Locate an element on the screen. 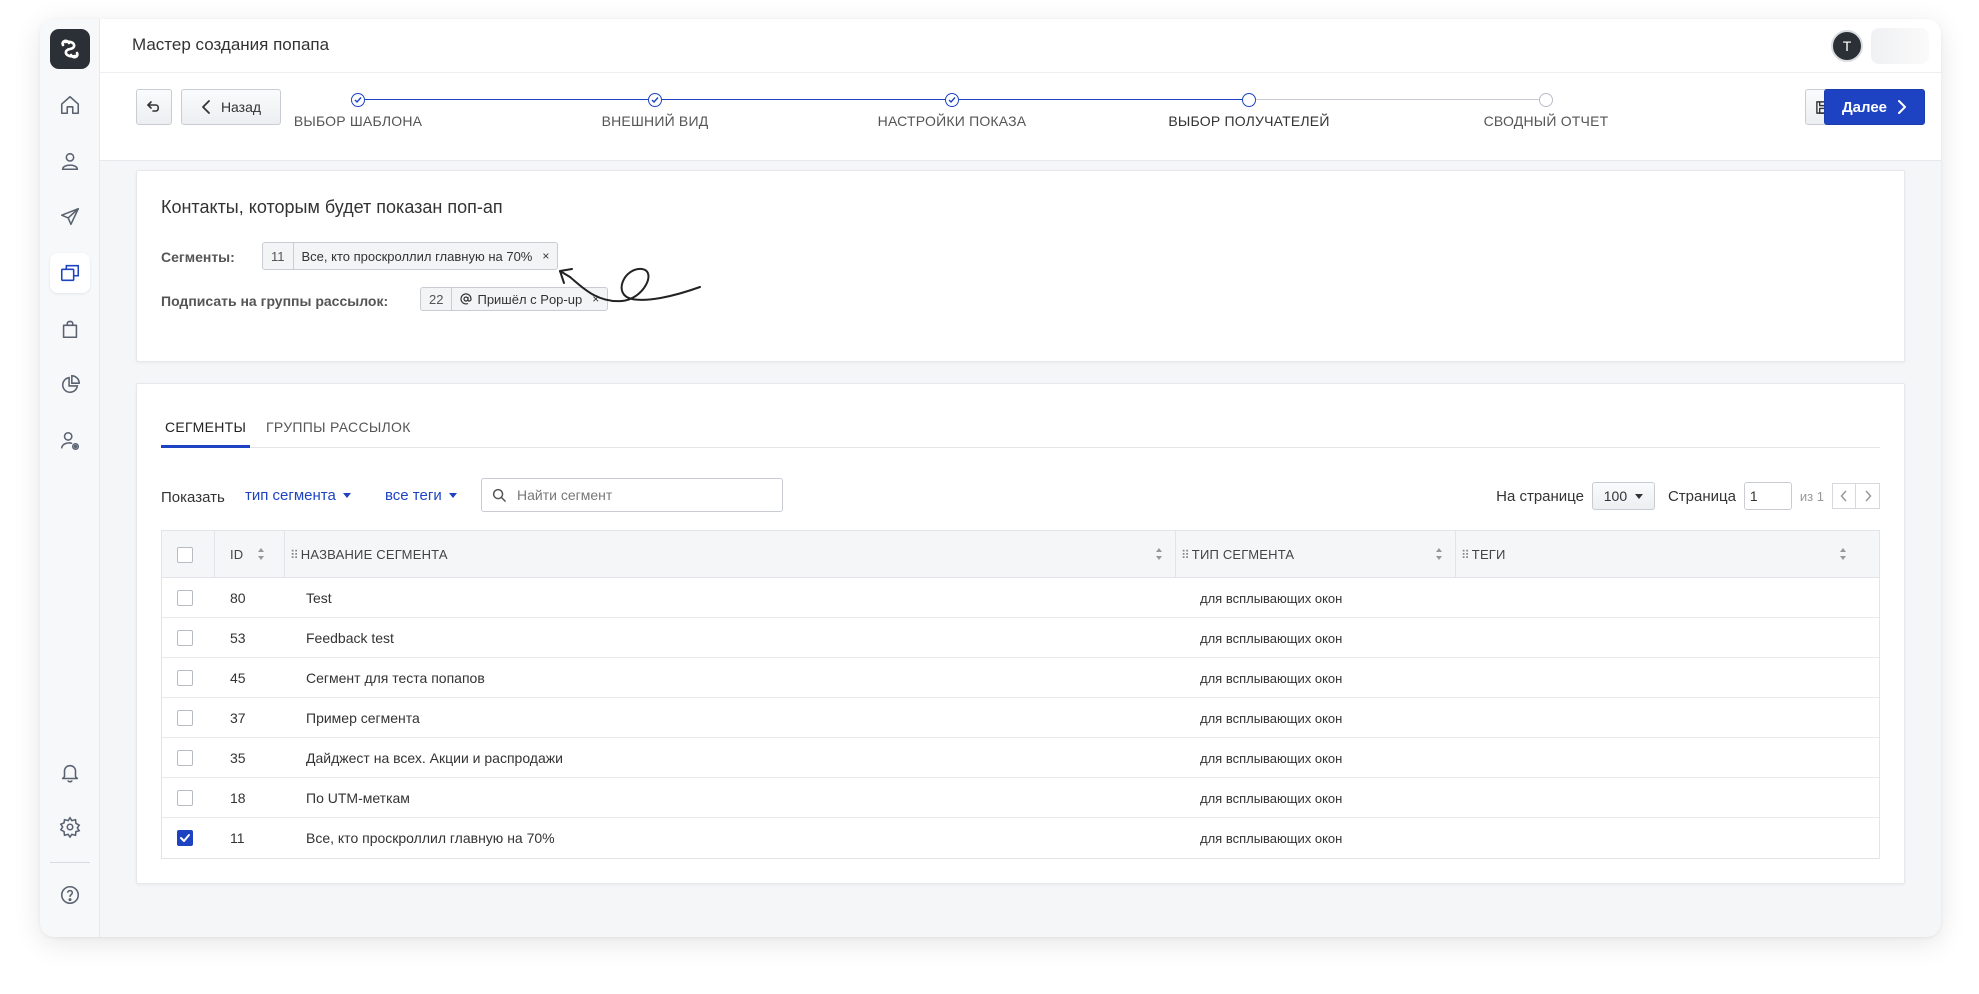  pagination: На странице 100 Страница из 1 is located at coordinates (1688, 496).